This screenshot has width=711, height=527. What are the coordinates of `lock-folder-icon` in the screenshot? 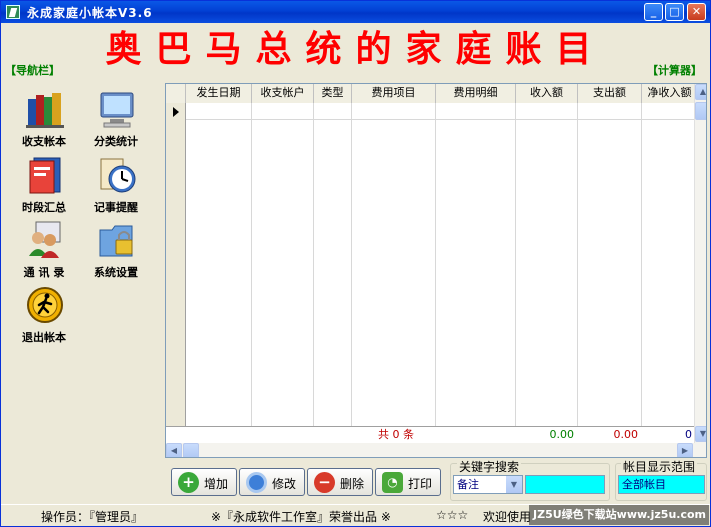 It's located at (116, 241).